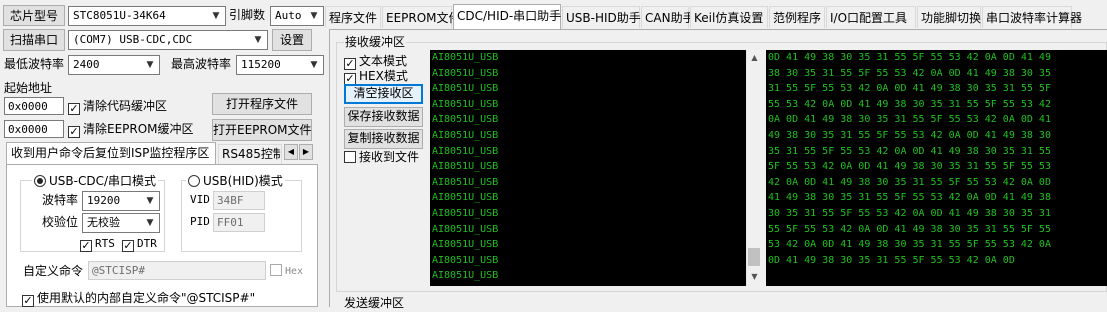 The height and width of the screenshot is (312, 1107). I want to click on clear-receive-button: 清空接收区, so click(383, 94).